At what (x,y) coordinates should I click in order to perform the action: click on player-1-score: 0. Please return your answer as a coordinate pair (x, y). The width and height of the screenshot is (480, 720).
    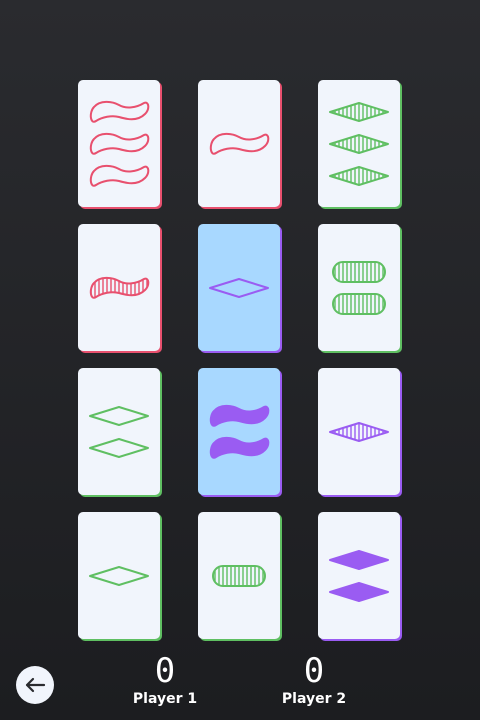
    Looking at the image, I should click on (165, 671).